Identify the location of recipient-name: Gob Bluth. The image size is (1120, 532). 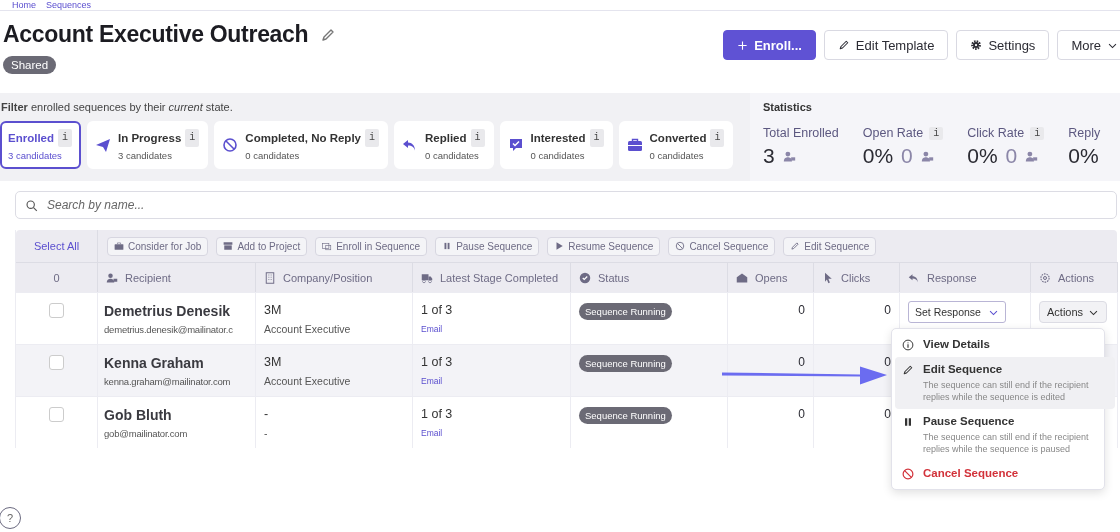
(138, 415).